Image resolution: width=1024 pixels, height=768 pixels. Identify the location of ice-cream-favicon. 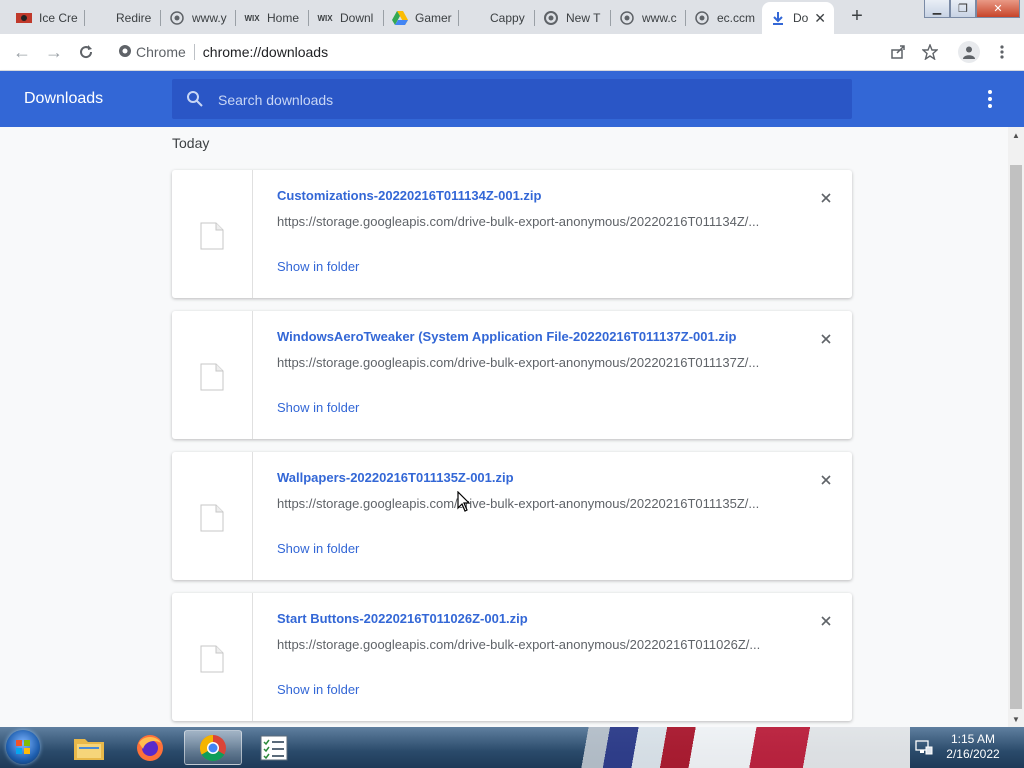
(24, 18).